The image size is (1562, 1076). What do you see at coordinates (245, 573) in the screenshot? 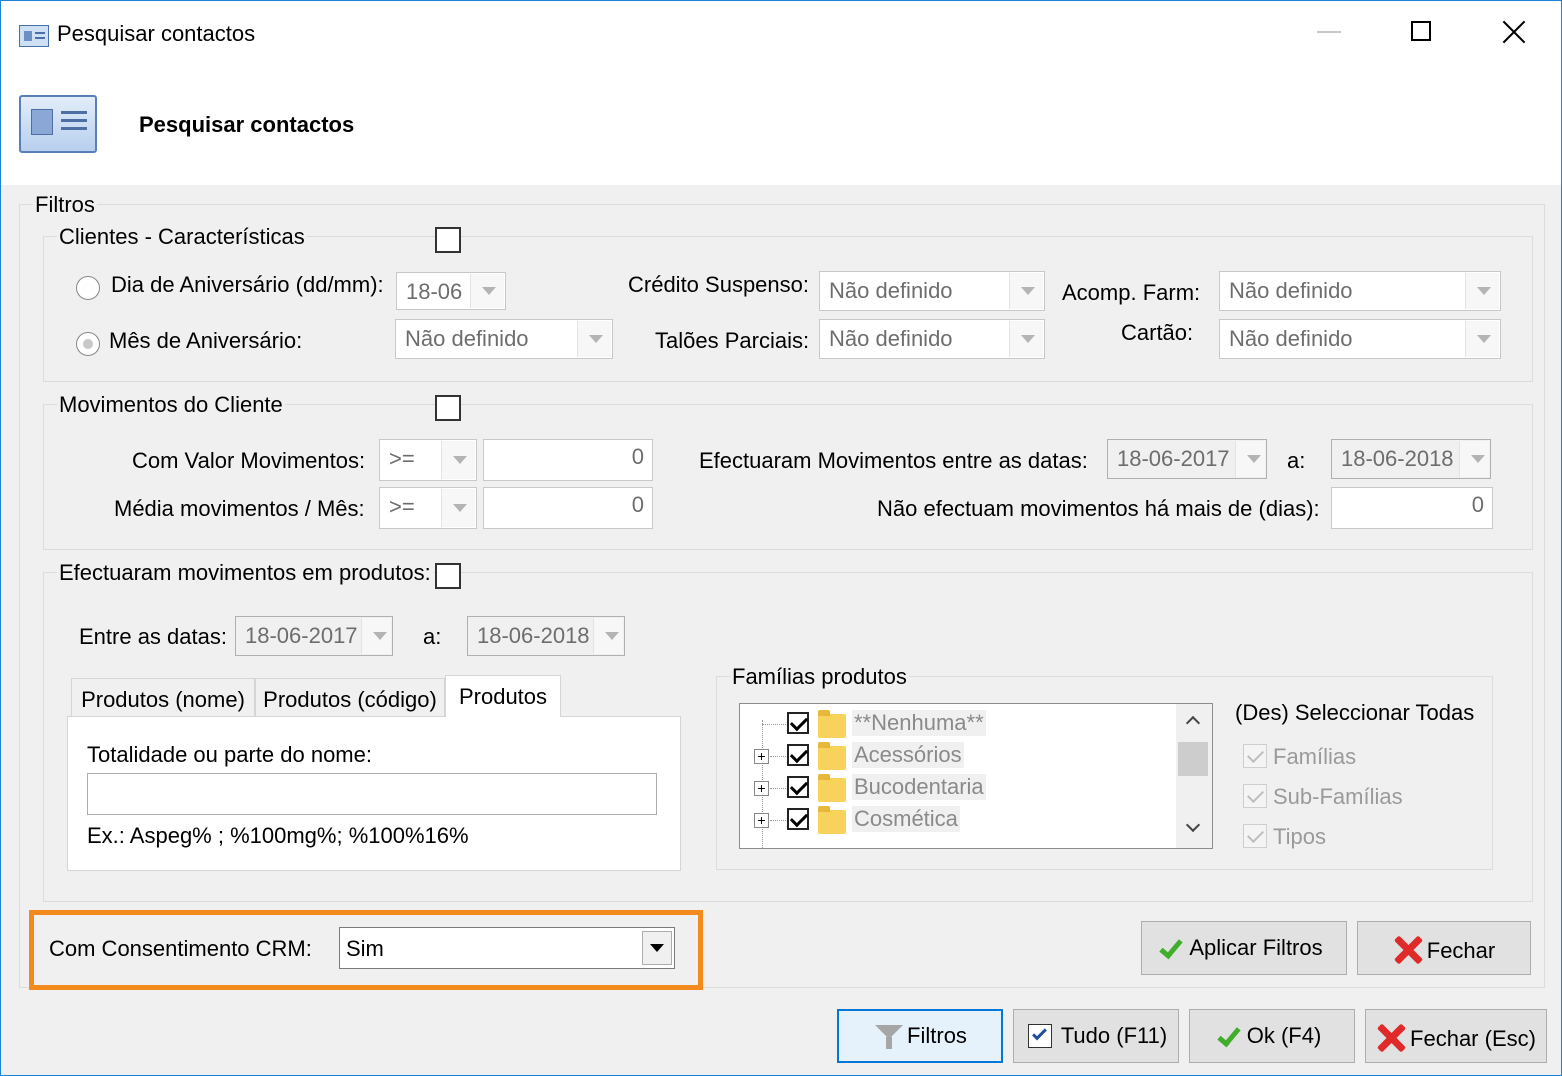
I see `produtos-legend: Efectuaram movimentos em produtos:` at bounding box center [245, 573].